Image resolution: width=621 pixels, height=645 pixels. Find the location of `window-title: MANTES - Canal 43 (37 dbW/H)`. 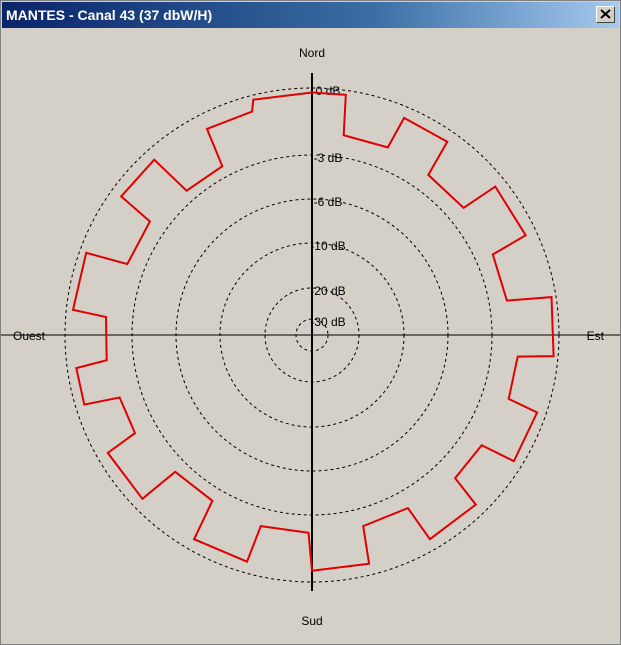

window-title: MANTES - Canal 43 (37 dbW/H) is located at coordinates (109, 15).